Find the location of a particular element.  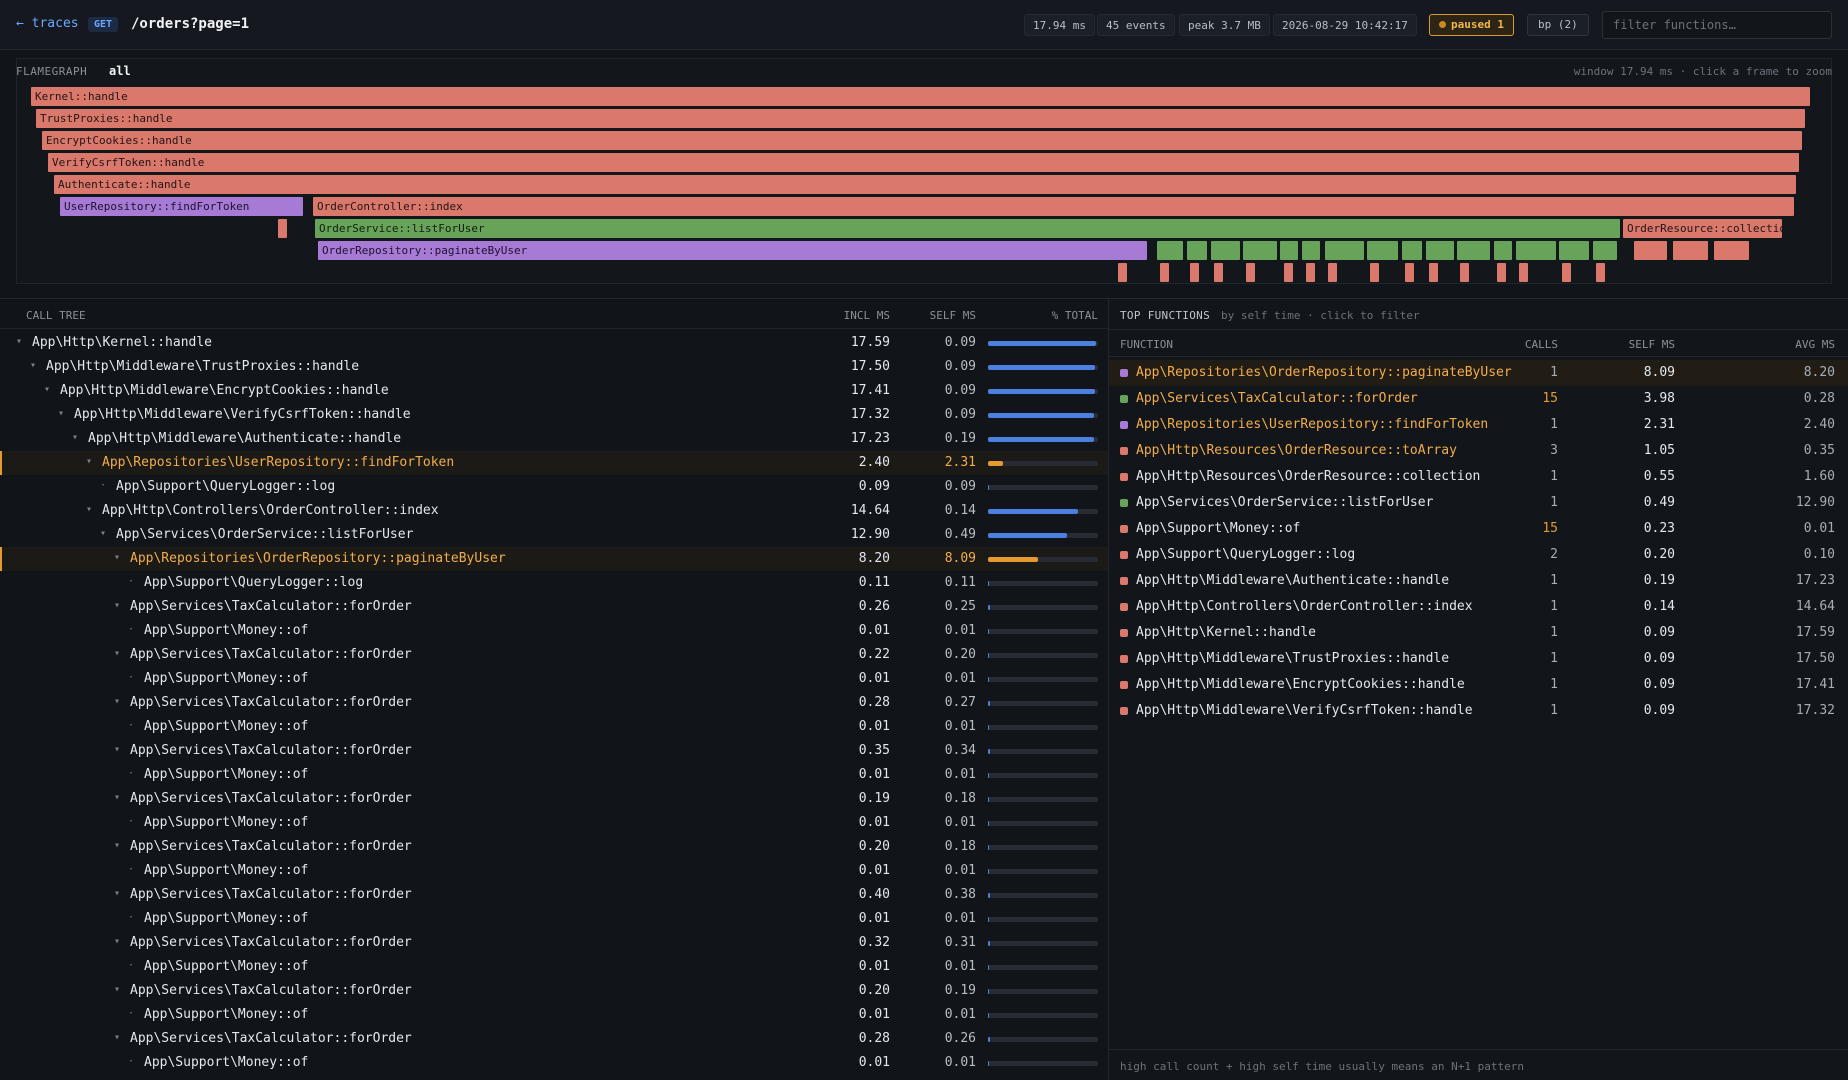

frame-trustproxies-handle: TrustProxies::handle is located at coordinates (920, 118).